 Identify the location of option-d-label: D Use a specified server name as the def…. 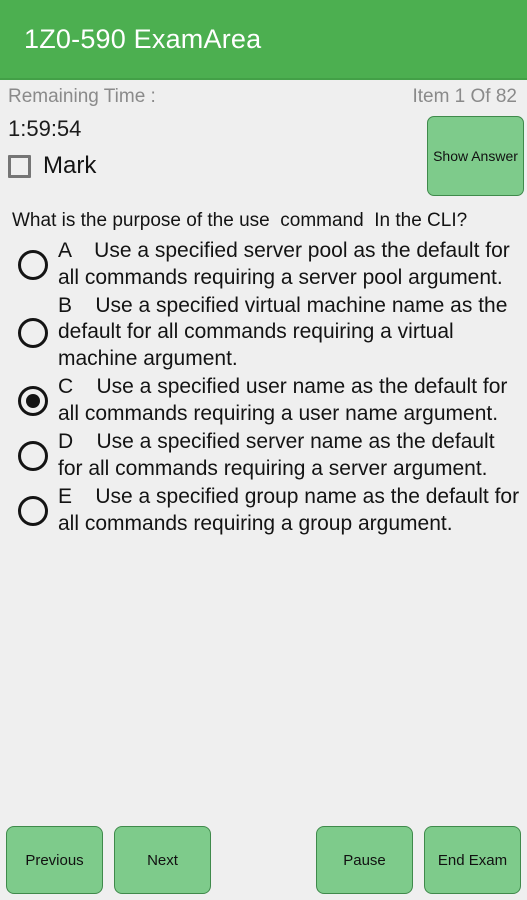
(279, 454).